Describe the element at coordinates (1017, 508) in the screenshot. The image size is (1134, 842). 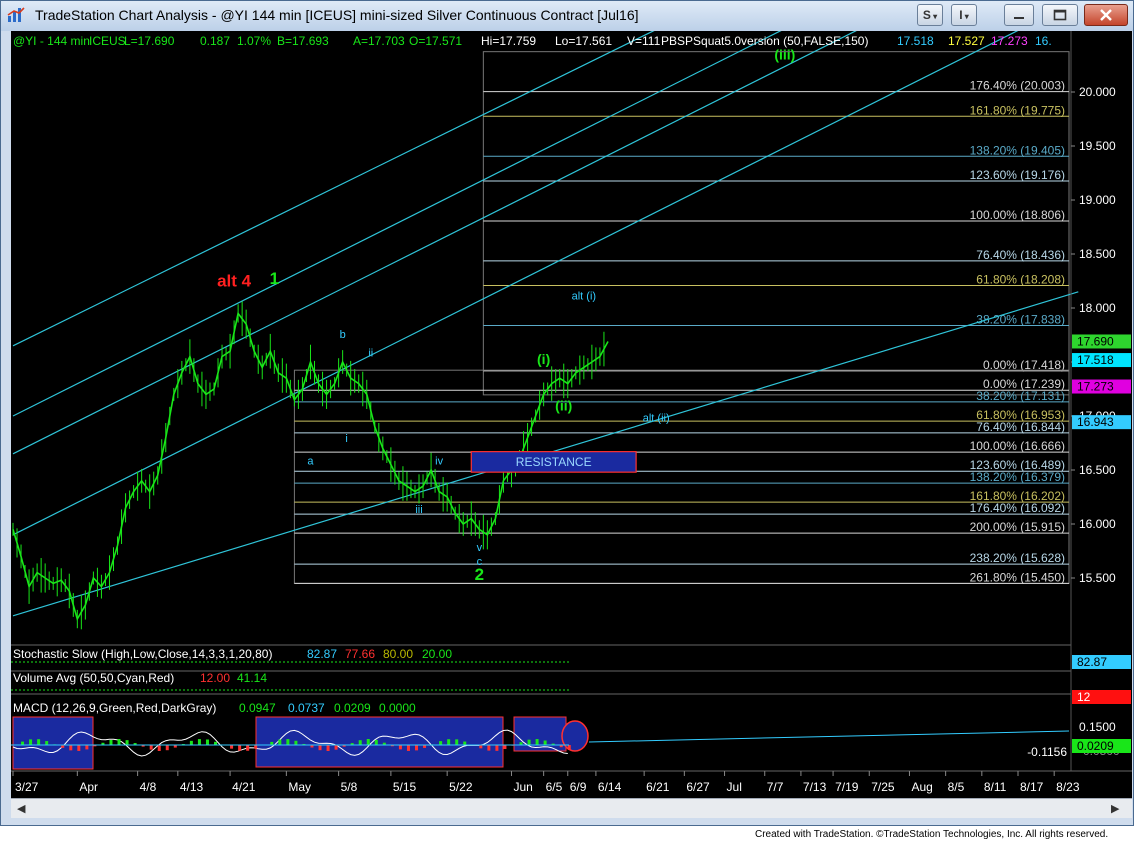
I see `fib-level-label: 176.40% (16.092)` at that location.